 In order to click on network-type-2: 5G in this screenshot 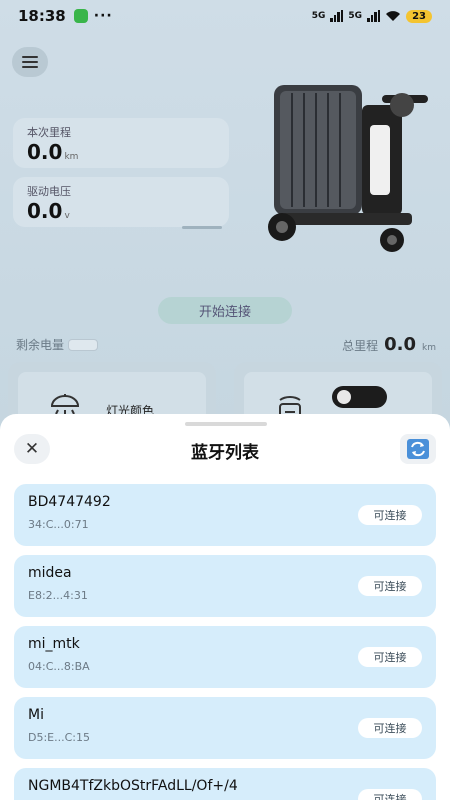, I will do `click(355, 16)`.